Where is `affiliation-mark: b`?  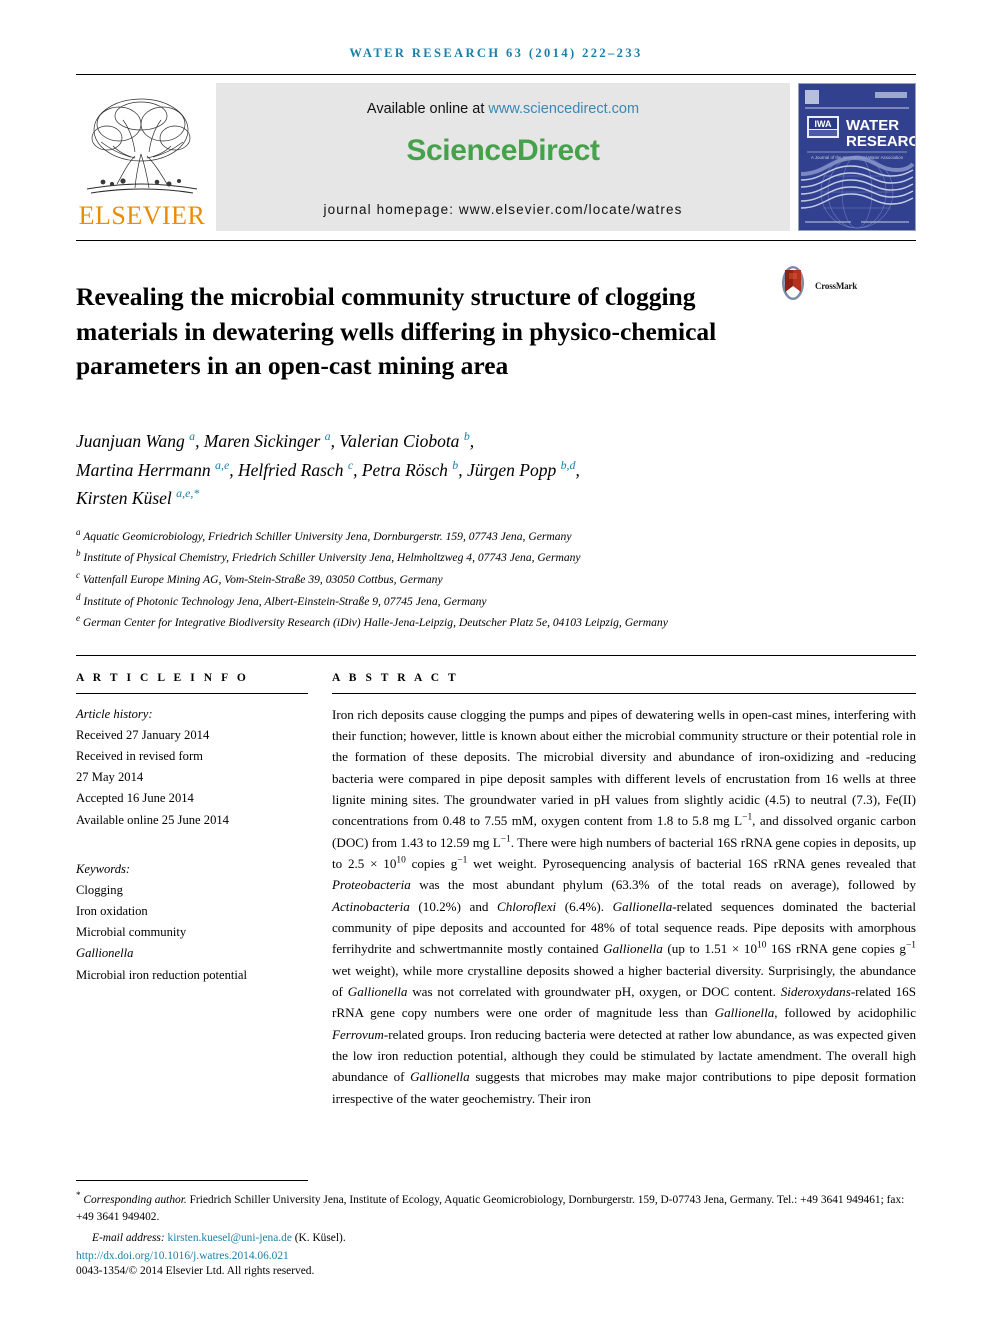 affiliation-mark: b is located at coordinates (78, 553).